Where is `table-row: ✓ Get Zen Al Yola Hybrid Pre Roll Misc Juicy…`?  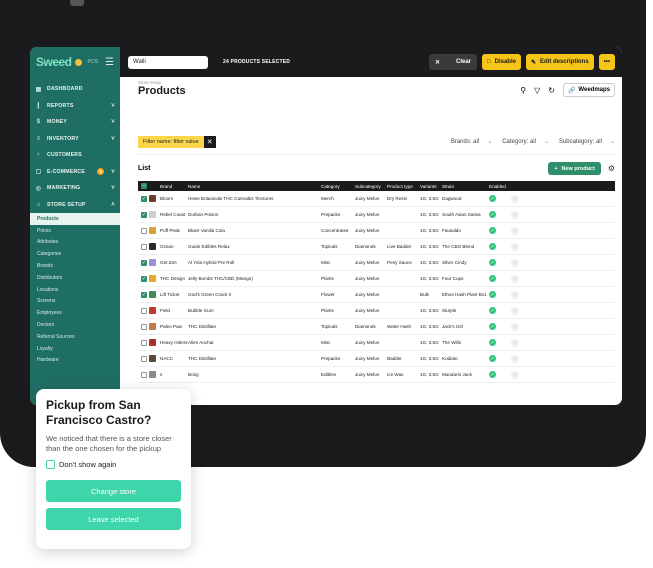
table-row: ✓ Get Zen Al Yola Hybrid Pre Roll Misc Juicy… is located at coordinates (376, 263).